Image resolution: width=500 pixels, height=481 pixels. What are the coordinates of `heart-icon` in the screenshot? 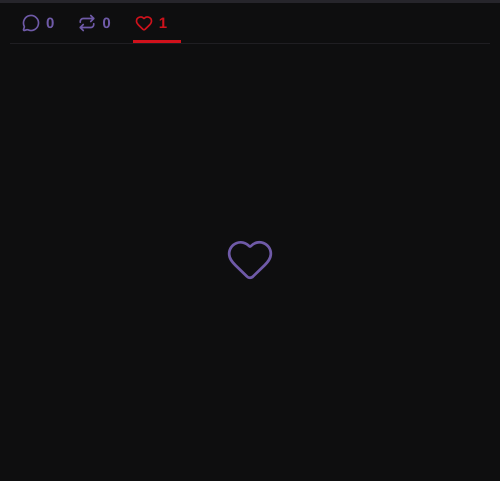 It's located at (143, 23).